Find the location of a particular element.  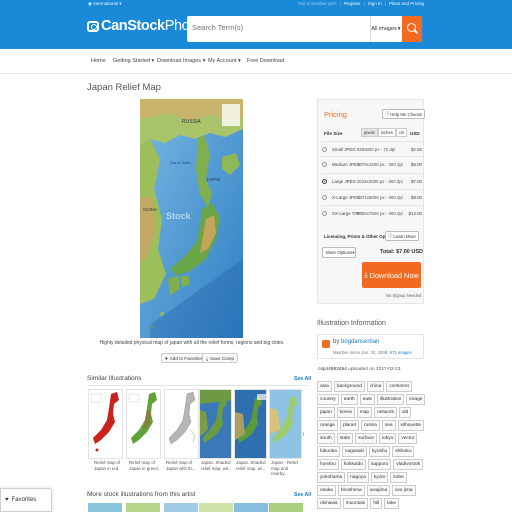

download-now-button: ⤓ Download Now is located at coordinates (391, 275).